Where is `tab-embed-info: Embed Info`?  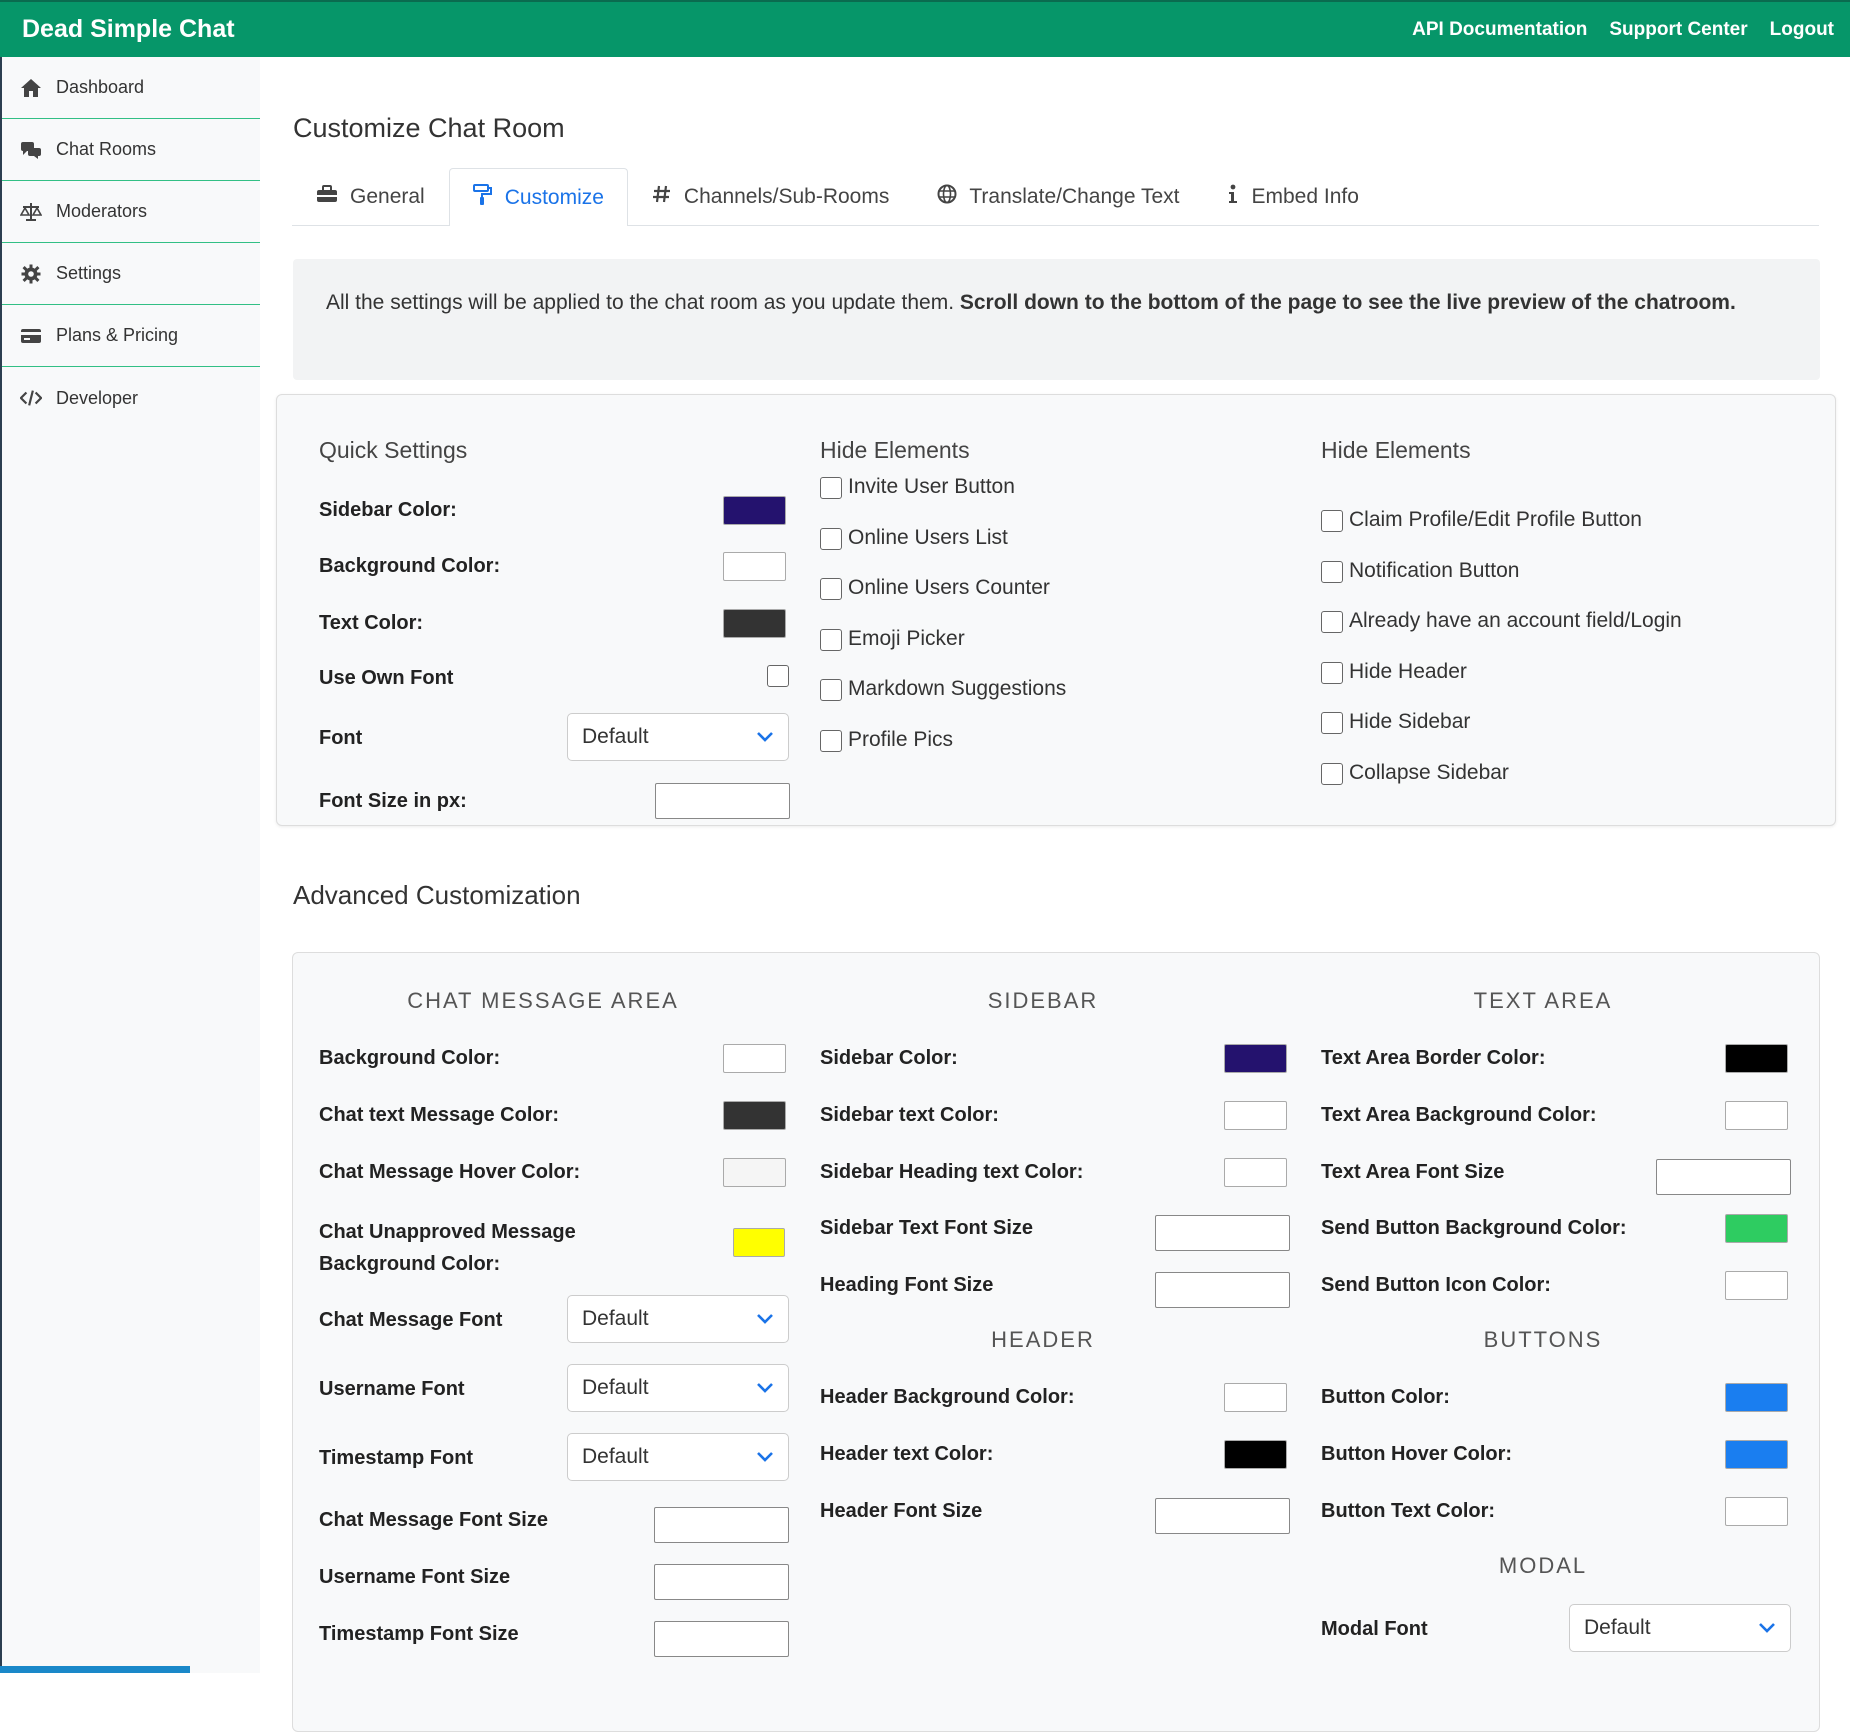
tab-embed-info: Embed Info is located at coordinates (1292, 196).